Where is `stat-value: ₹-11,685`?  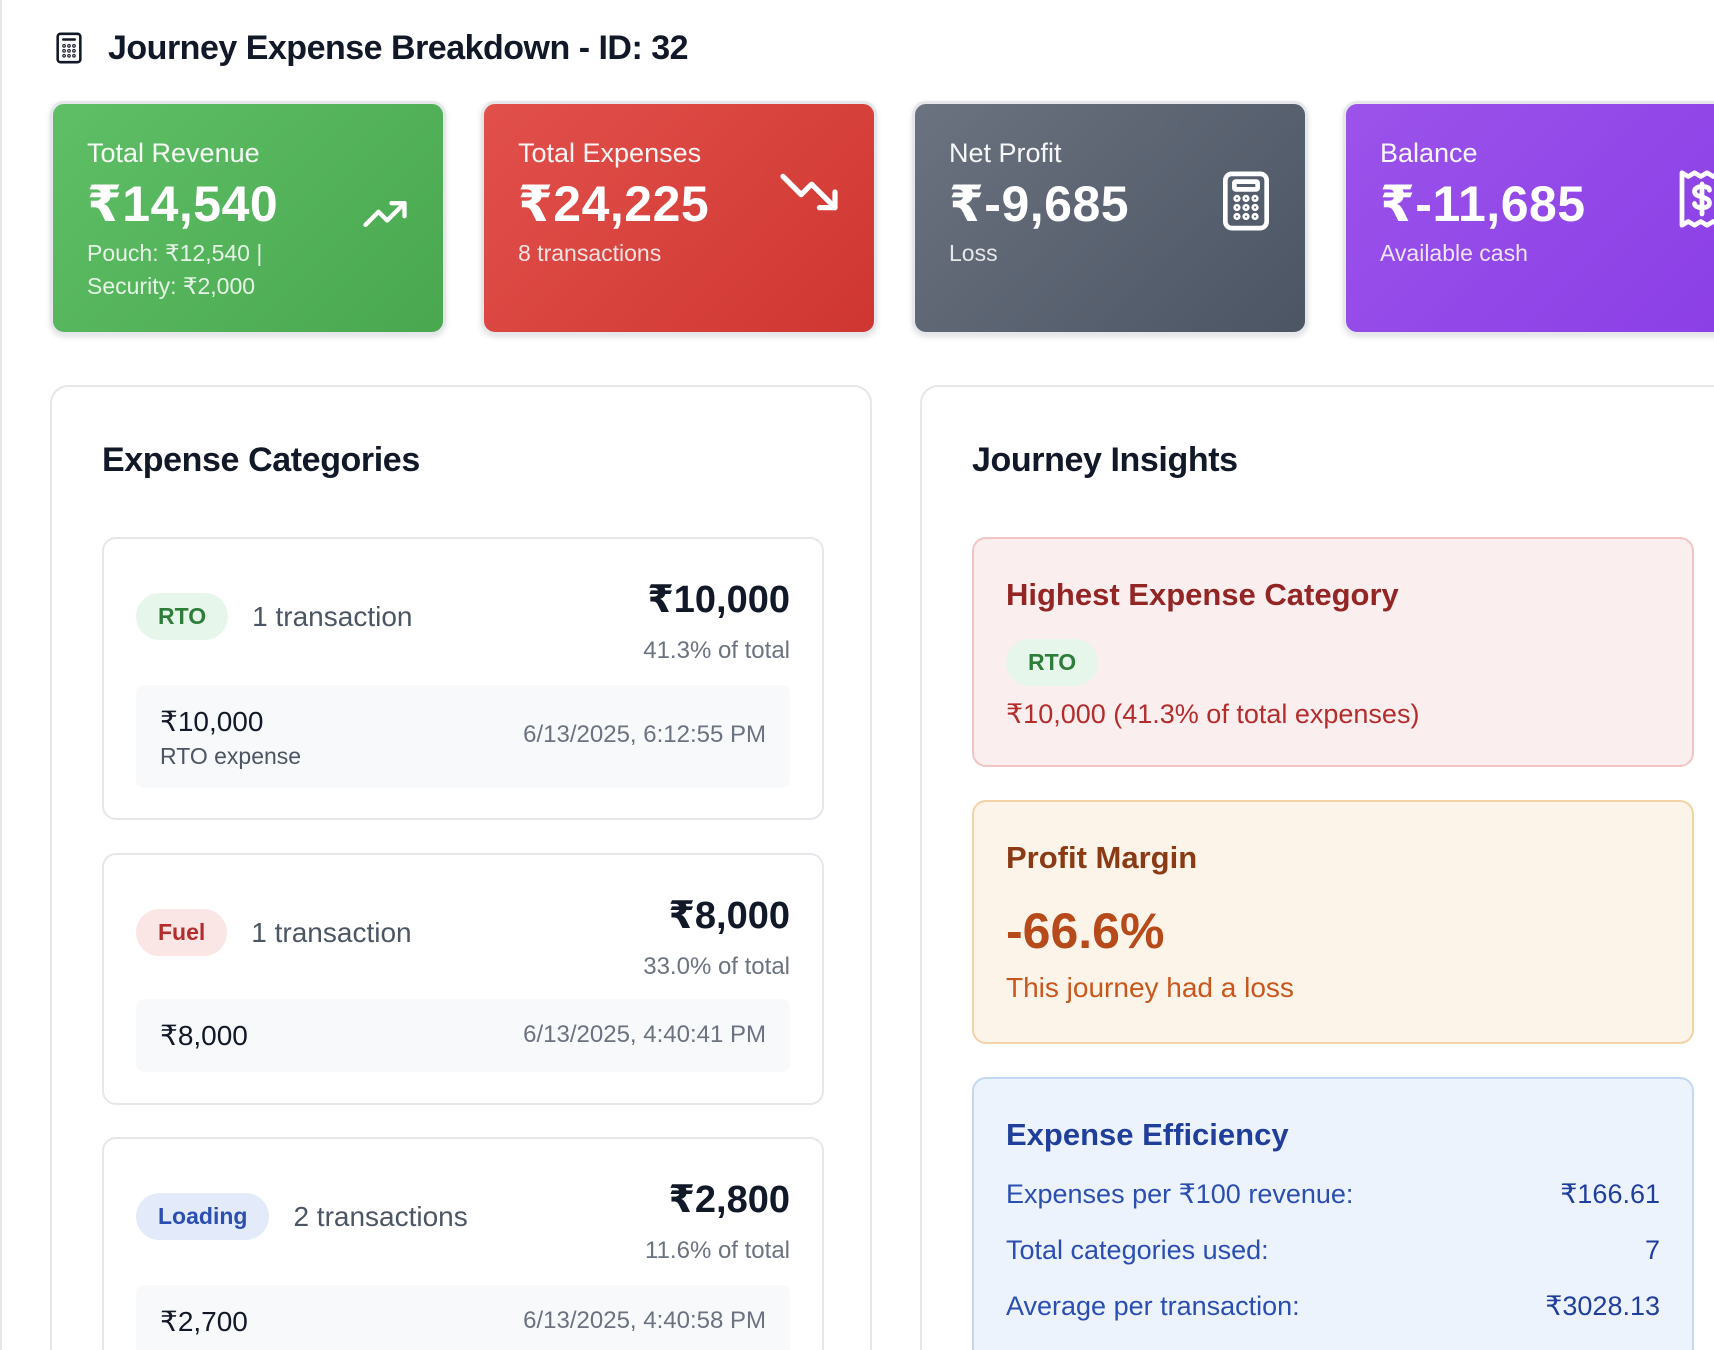
stat-value: ₹-11,685 is located at coordinates (1483, 204).